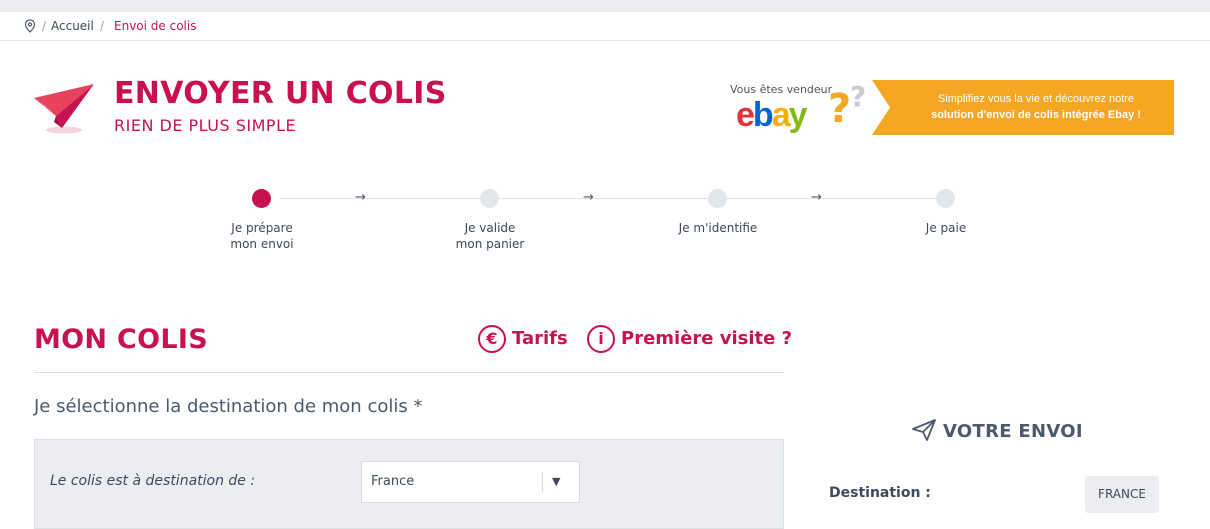 This screenshot has height=529, width=1210. Describe the element at coordinates (262, 236) in the screenshot. I see `step-label: Je prépare mon envoi` at that location.